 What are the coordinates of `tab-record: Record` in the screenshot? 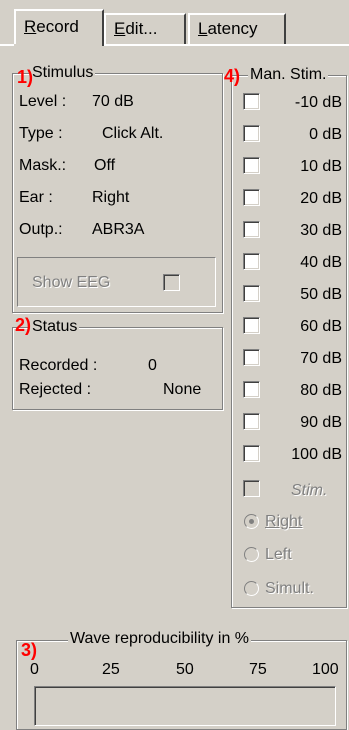 It's located at (59, 27).